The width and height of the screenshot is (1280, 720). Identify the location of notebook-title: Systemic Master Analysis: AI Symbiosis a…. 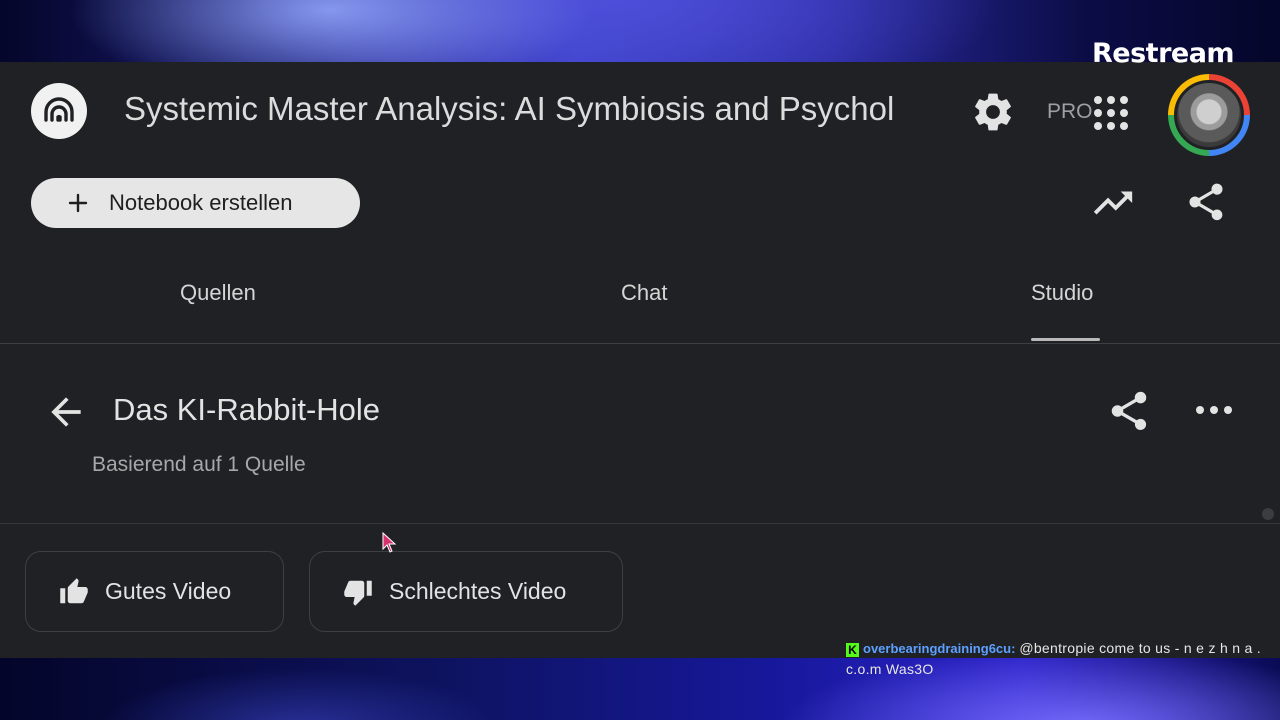
(520, 112).